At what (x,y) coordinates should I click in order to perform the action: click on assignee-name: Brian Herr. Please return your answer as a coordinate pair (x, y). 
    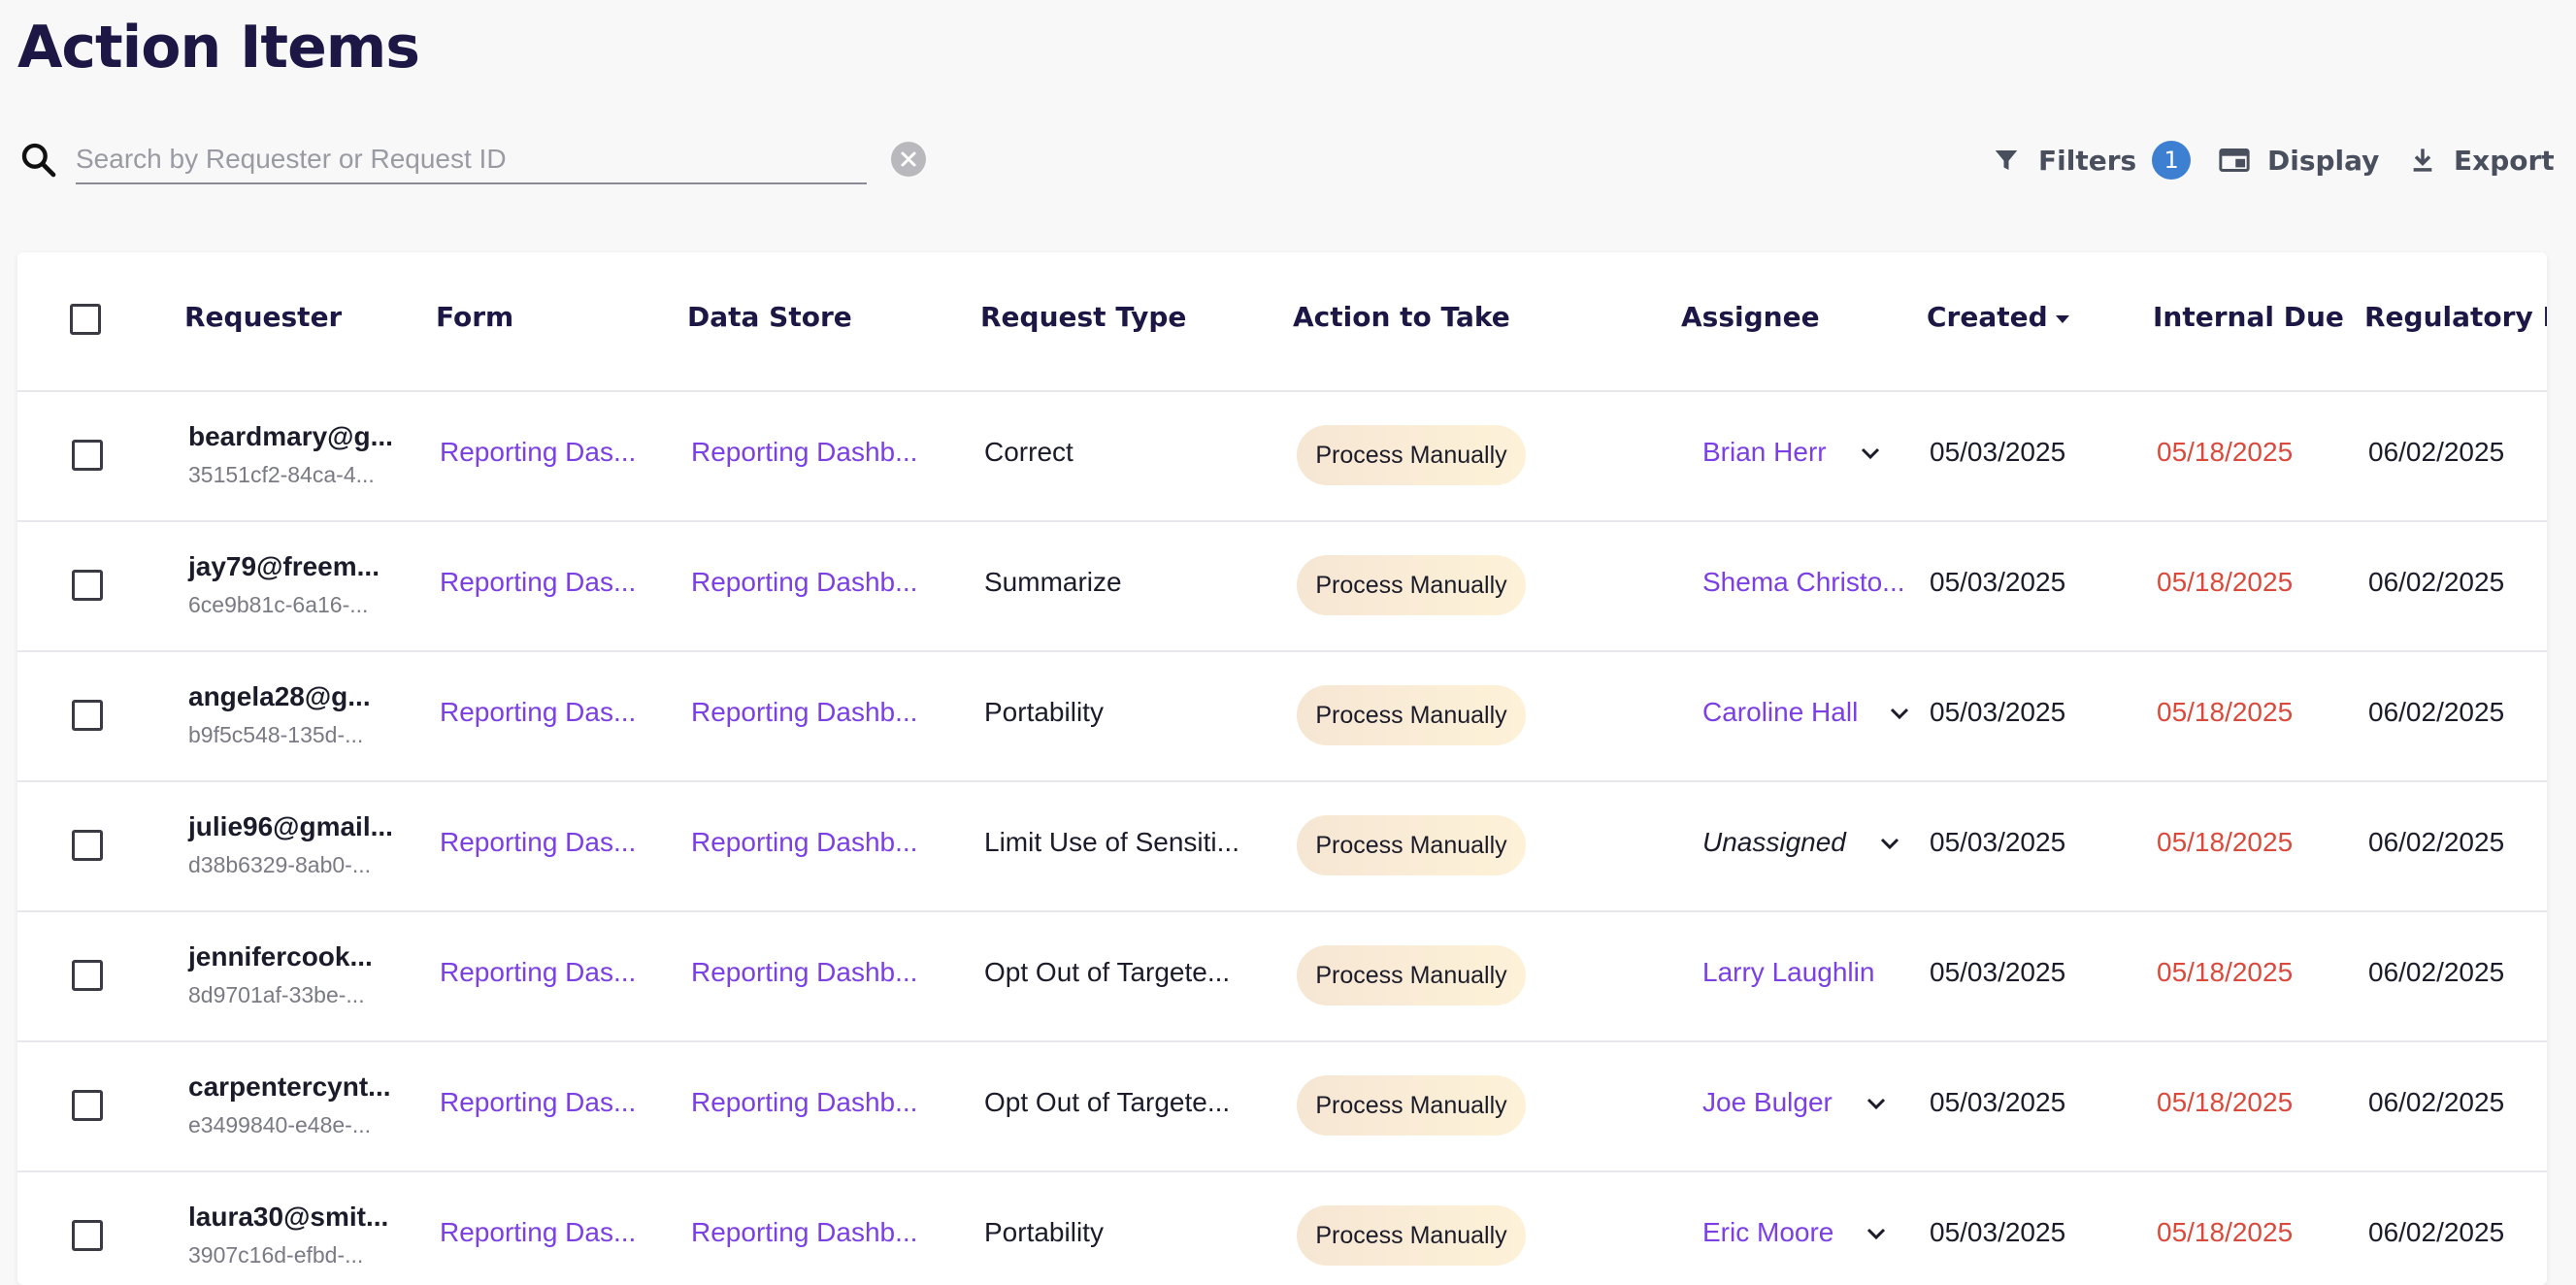
    Looking at the image, I should click on (1764, 452).